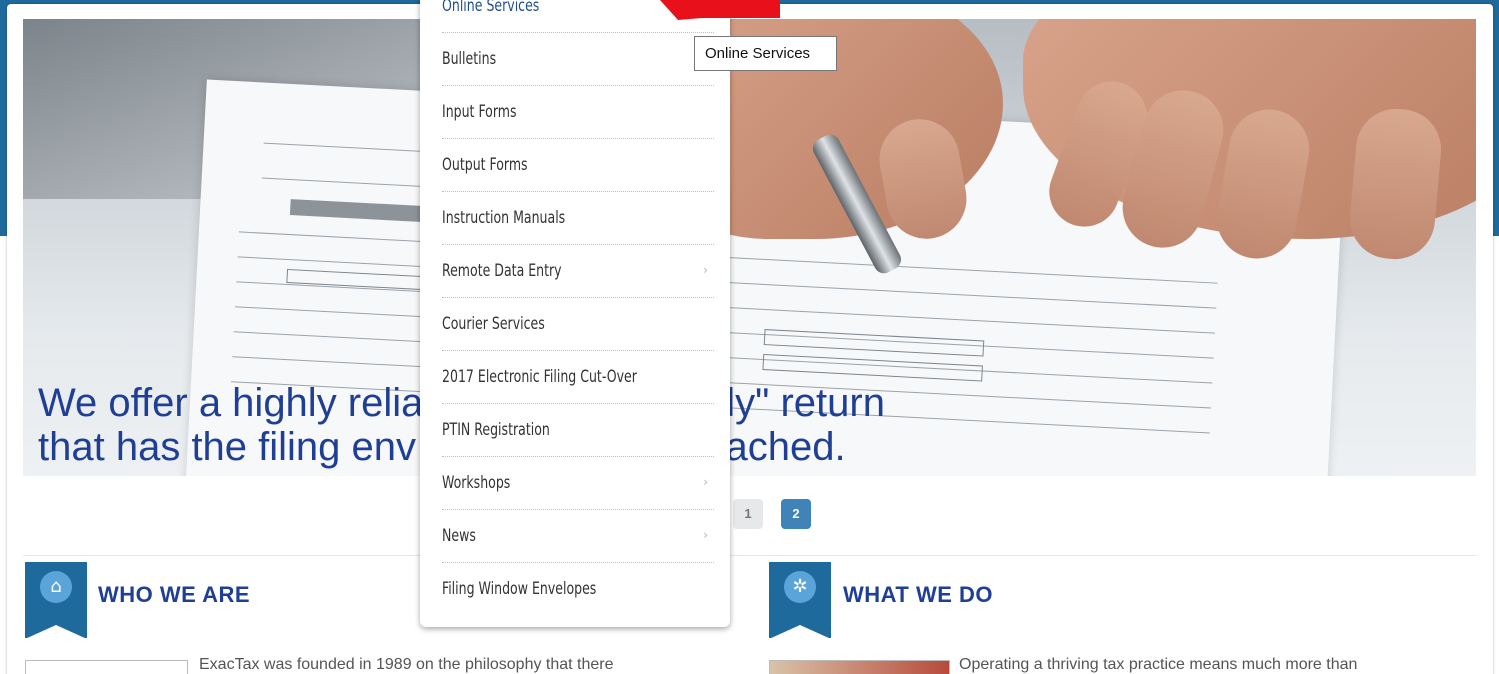  What do you see at coordinates (476, 483) in the screenshot?
I see `menu-item-label: Workshops` at bounding box center [476, 483].